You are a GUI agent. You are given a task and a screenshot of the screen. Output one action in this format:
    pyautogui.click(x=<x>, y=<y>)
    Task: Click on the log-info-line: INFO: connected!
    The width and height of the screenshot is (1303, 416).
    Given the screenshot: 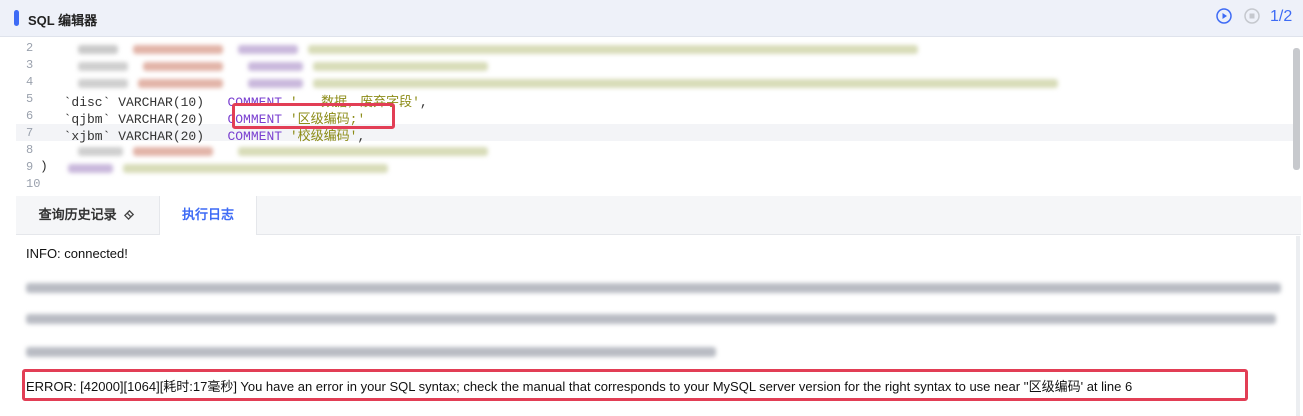 What is the action you would take?
    pyautogui.click(x=77, y=253)
    